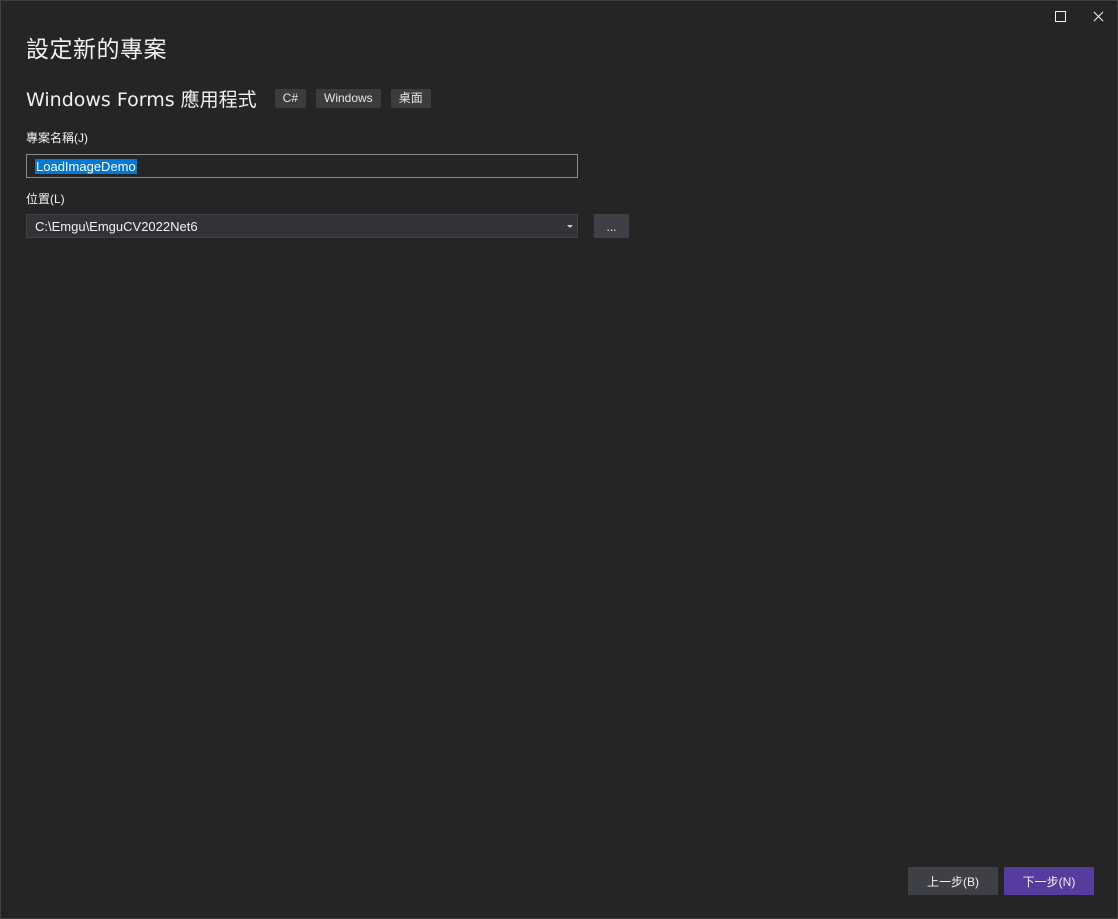 This screenshot has height=919, width=1118. Describe the element at coordinates (1049, 881) in the screenshot. I see `next-button: 下一步(N)` at that location.